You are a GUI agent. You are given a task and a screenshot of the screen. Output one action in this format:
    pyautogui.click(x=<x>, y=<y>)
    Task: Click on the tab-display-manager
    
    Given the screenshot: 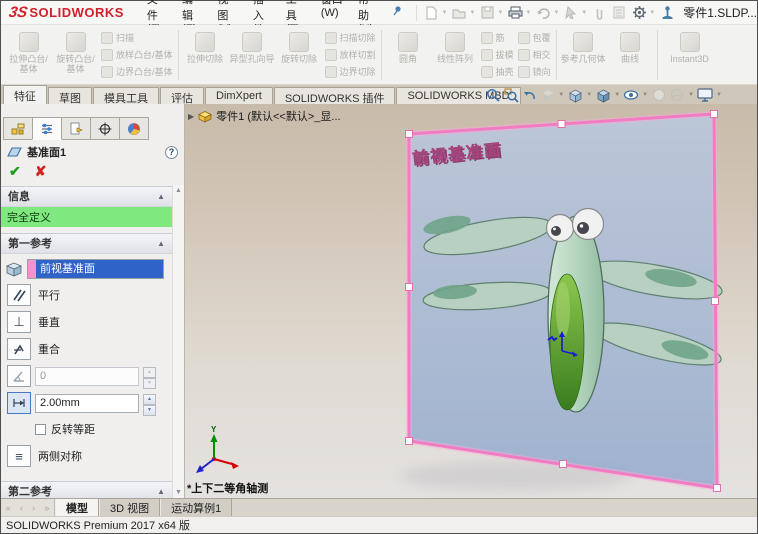 What is the action you would take?
    pyautogui.click(x=134, y=128)
    